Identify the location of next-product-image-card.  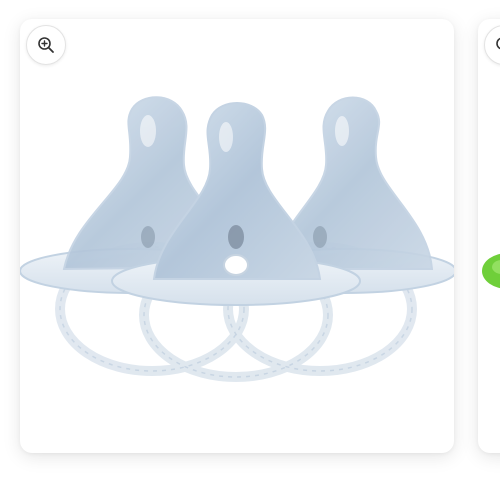
(489, 236).